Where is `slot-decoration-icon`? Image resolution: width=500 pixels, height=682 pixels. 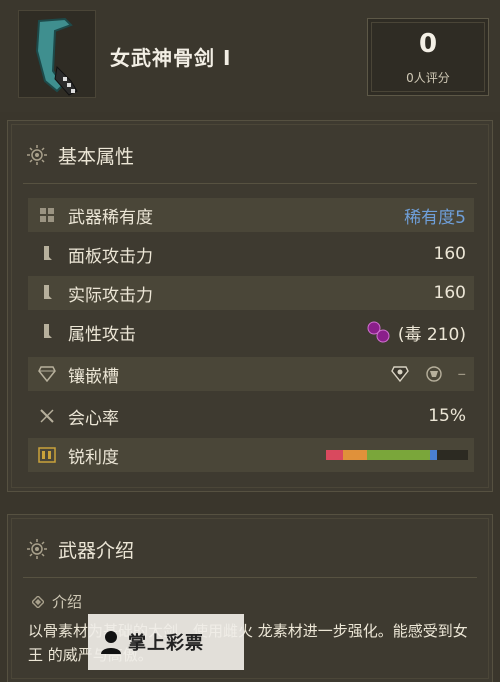 slot-decoration-icon is located at coordinates (433, 374).